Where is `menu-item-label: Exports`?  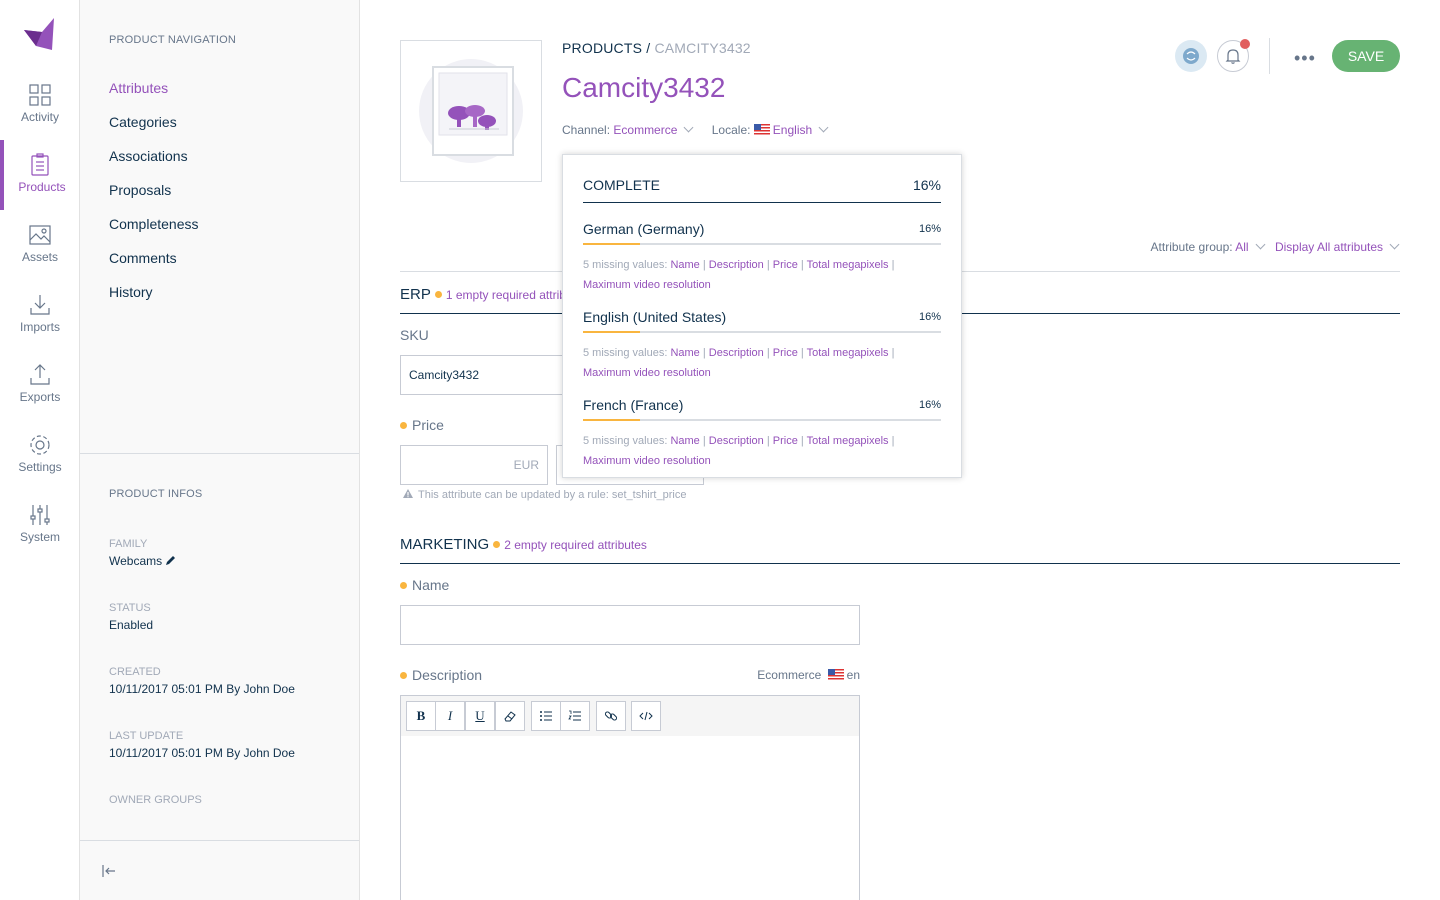 menu-item-label: Exports is located at coordinates (40, 397).